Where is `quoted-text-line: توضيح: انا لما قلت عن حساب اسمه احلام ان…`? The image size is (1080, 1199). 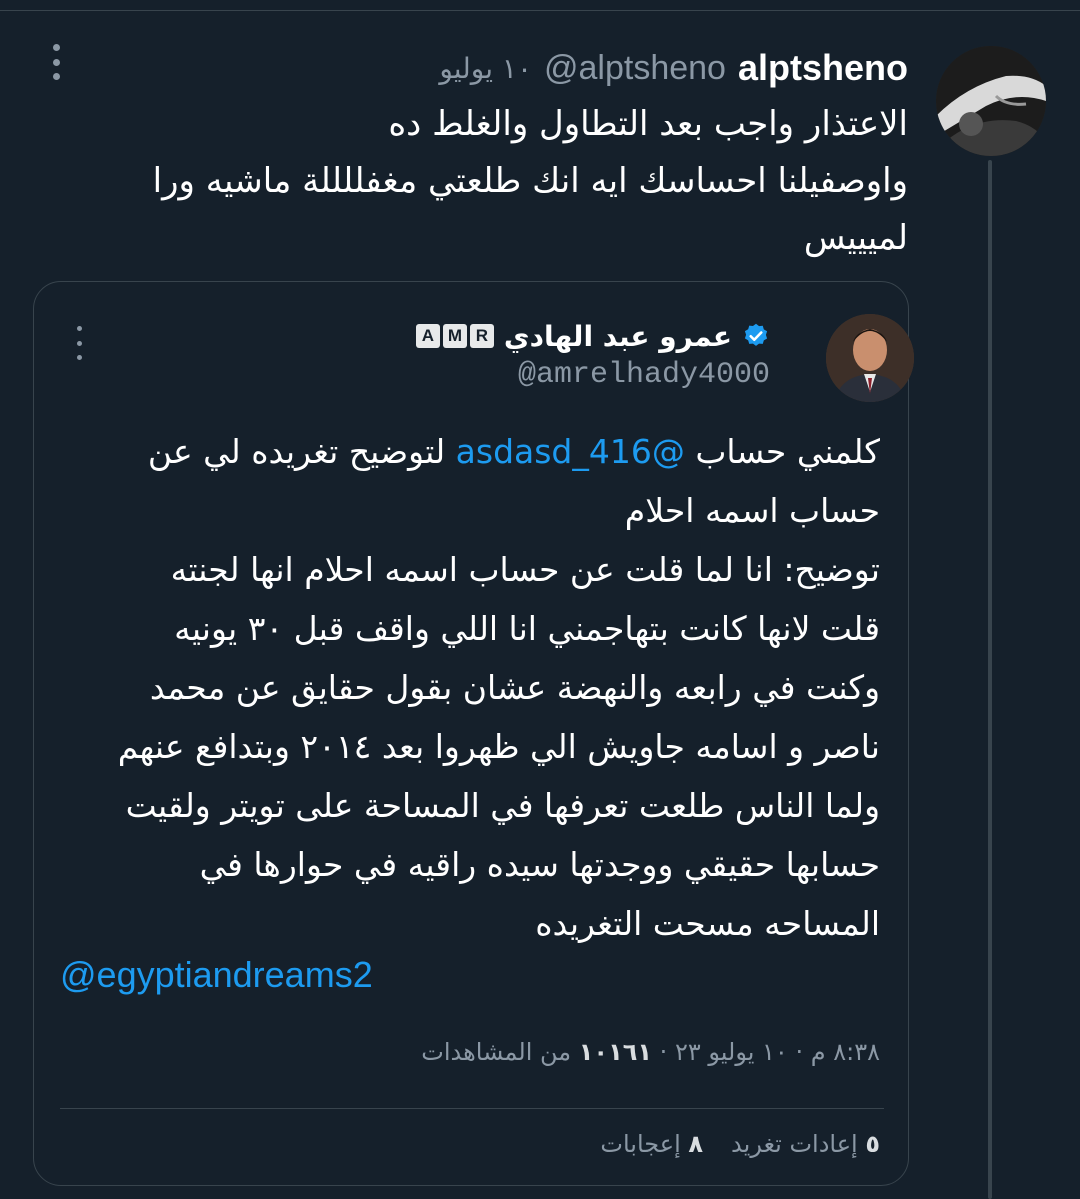 quoted-text-line: توضيح: انا لما قلت عن حساب اسمه احلام ان… is located at coordinates (525, 569).